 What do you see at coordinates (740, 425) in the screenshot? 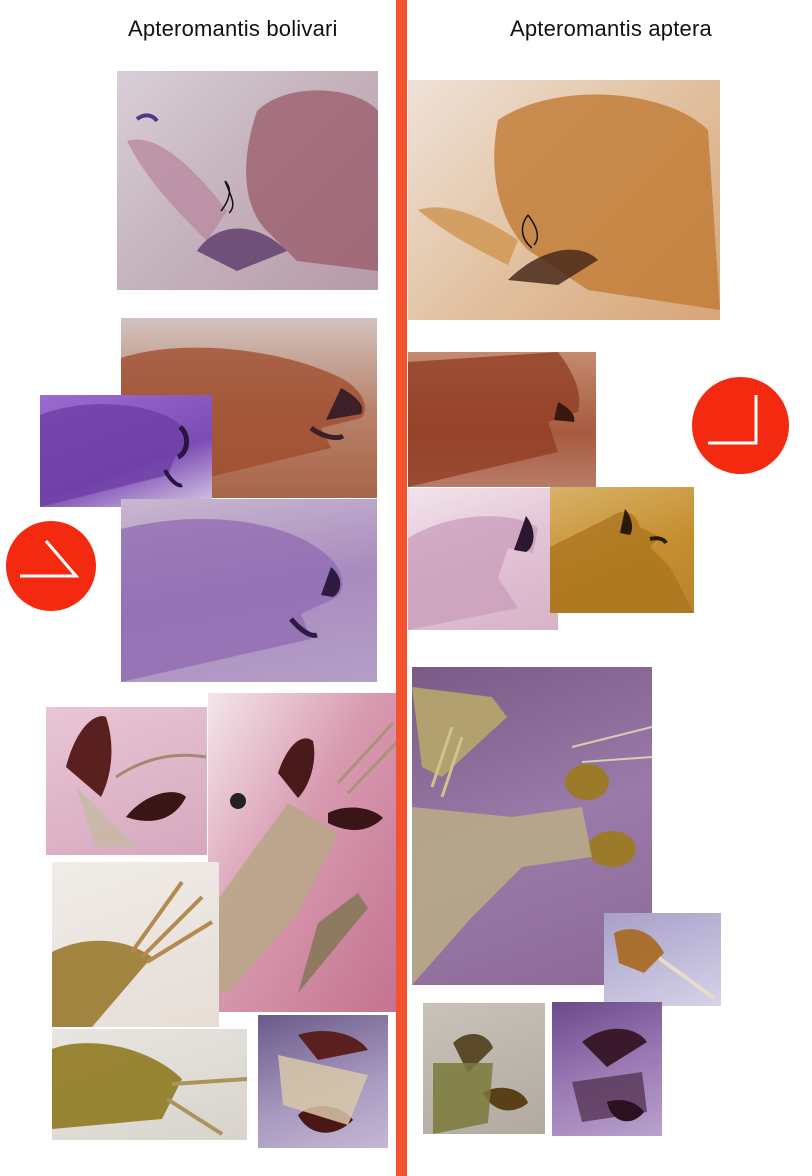
I see `right-angle-badge-icon` at bounding box center [740, 425].